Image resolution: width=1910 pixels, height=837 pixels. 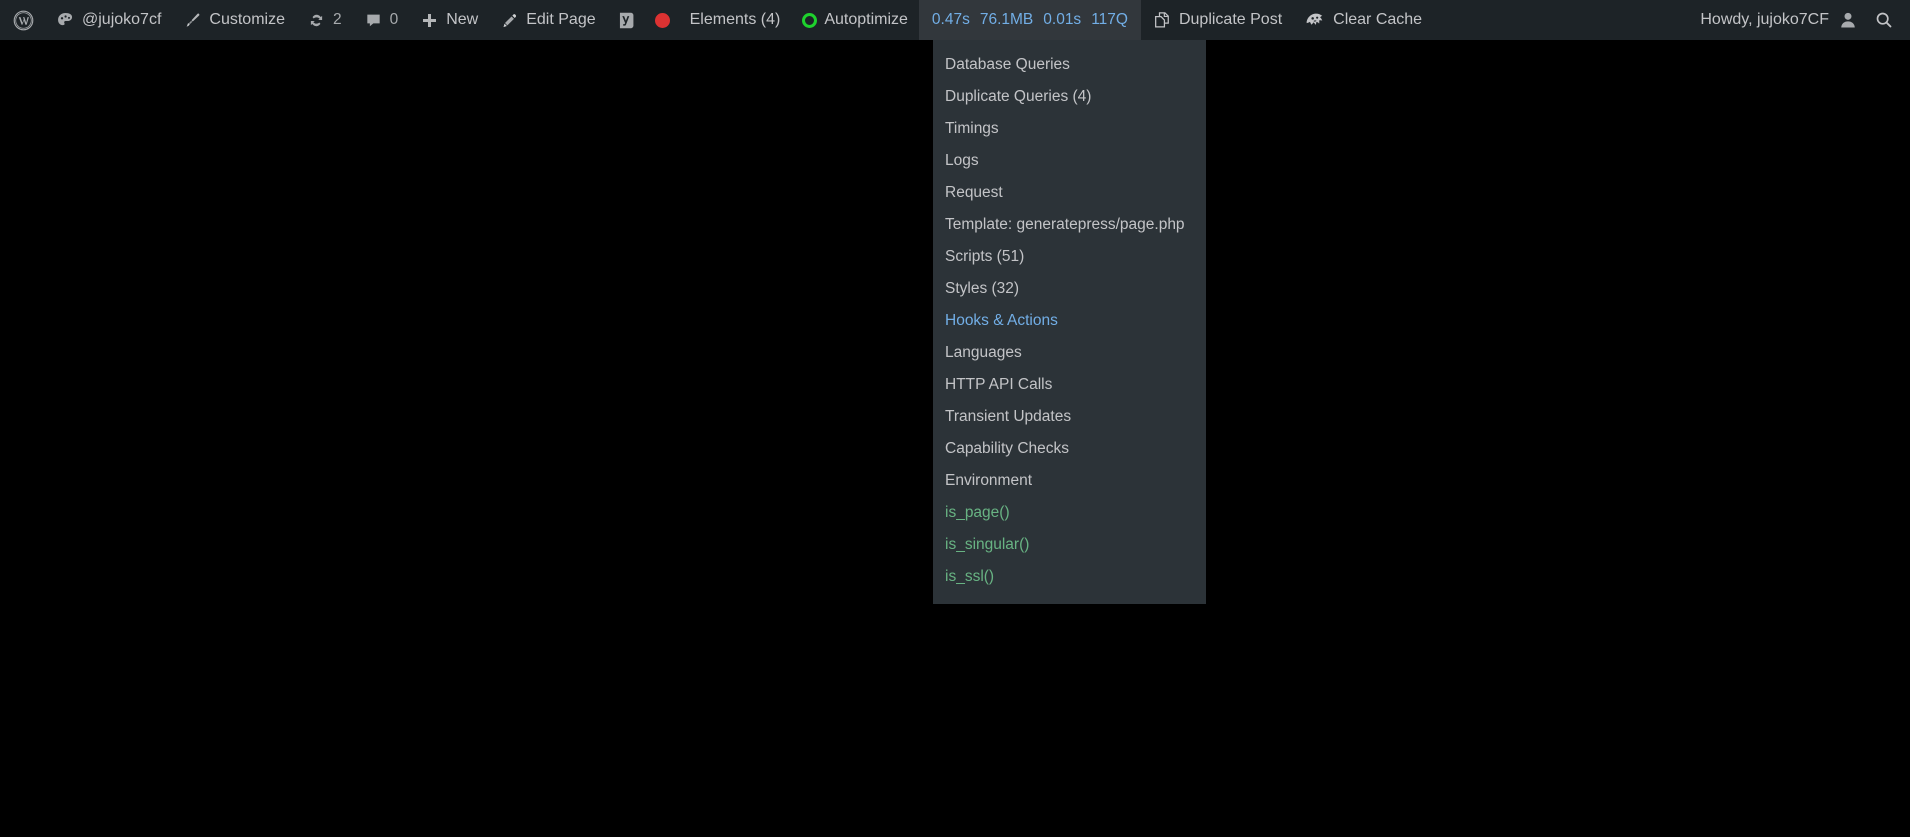 I want to click on updates-count: 2, so click(x=337, y=20).